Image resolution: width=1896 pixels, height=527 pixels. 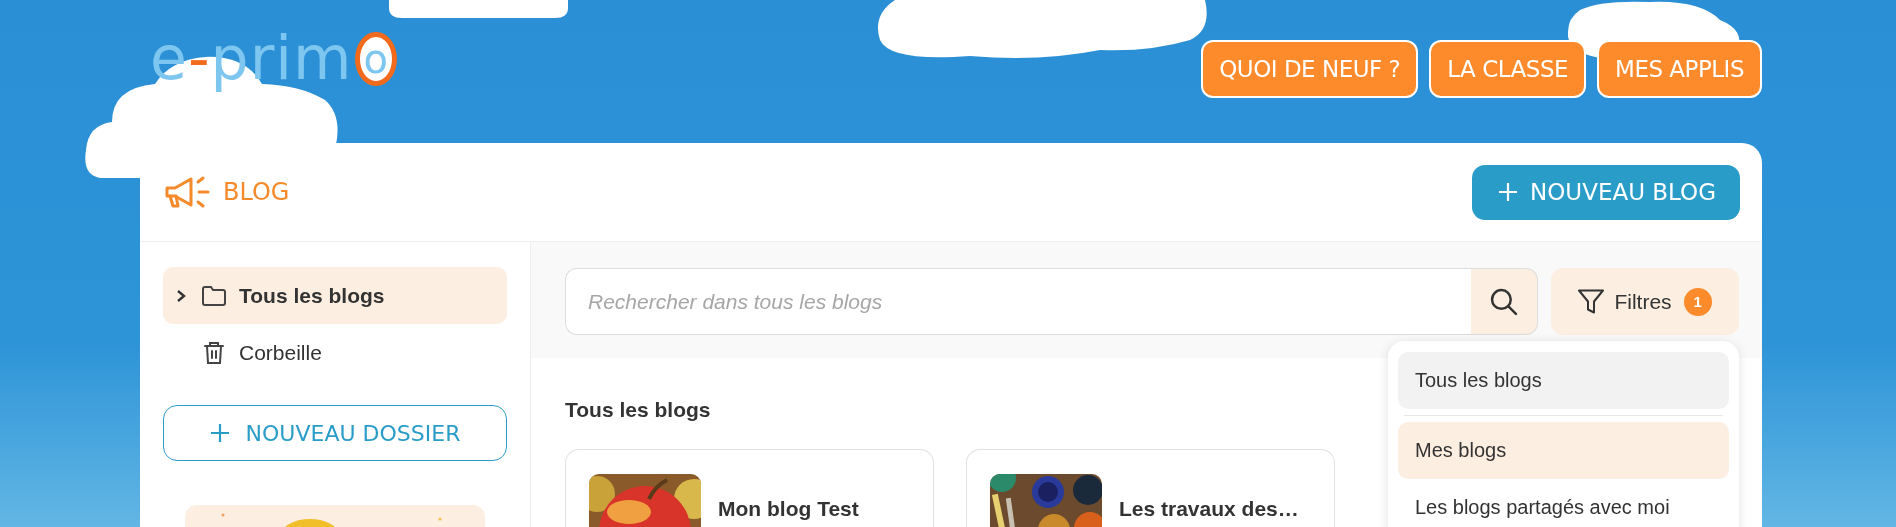 I want to click on filter-button: Filtres 1, so click(x=1645, y=301).